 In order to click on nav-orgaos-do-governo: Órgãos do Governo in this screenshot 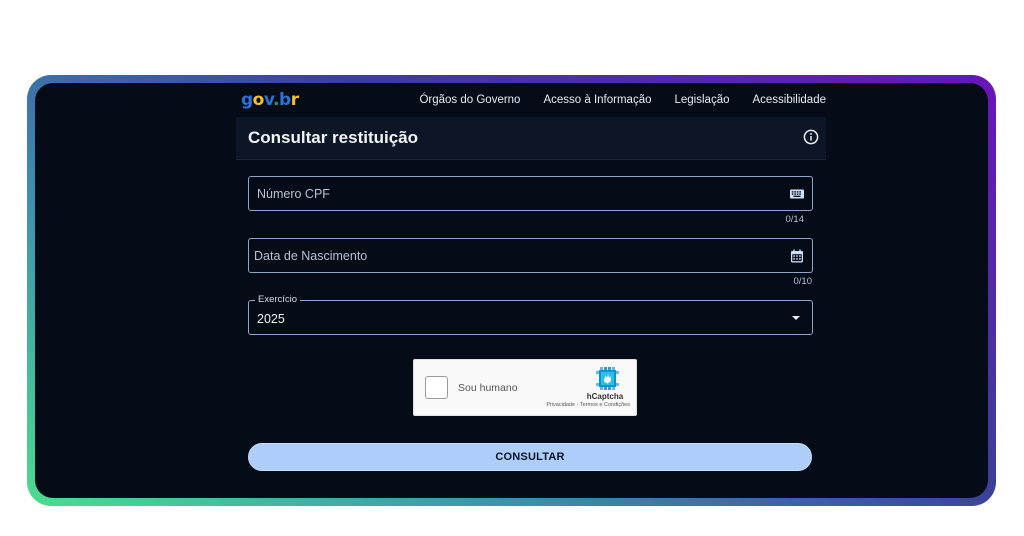, I will do `click(469, 100)`.